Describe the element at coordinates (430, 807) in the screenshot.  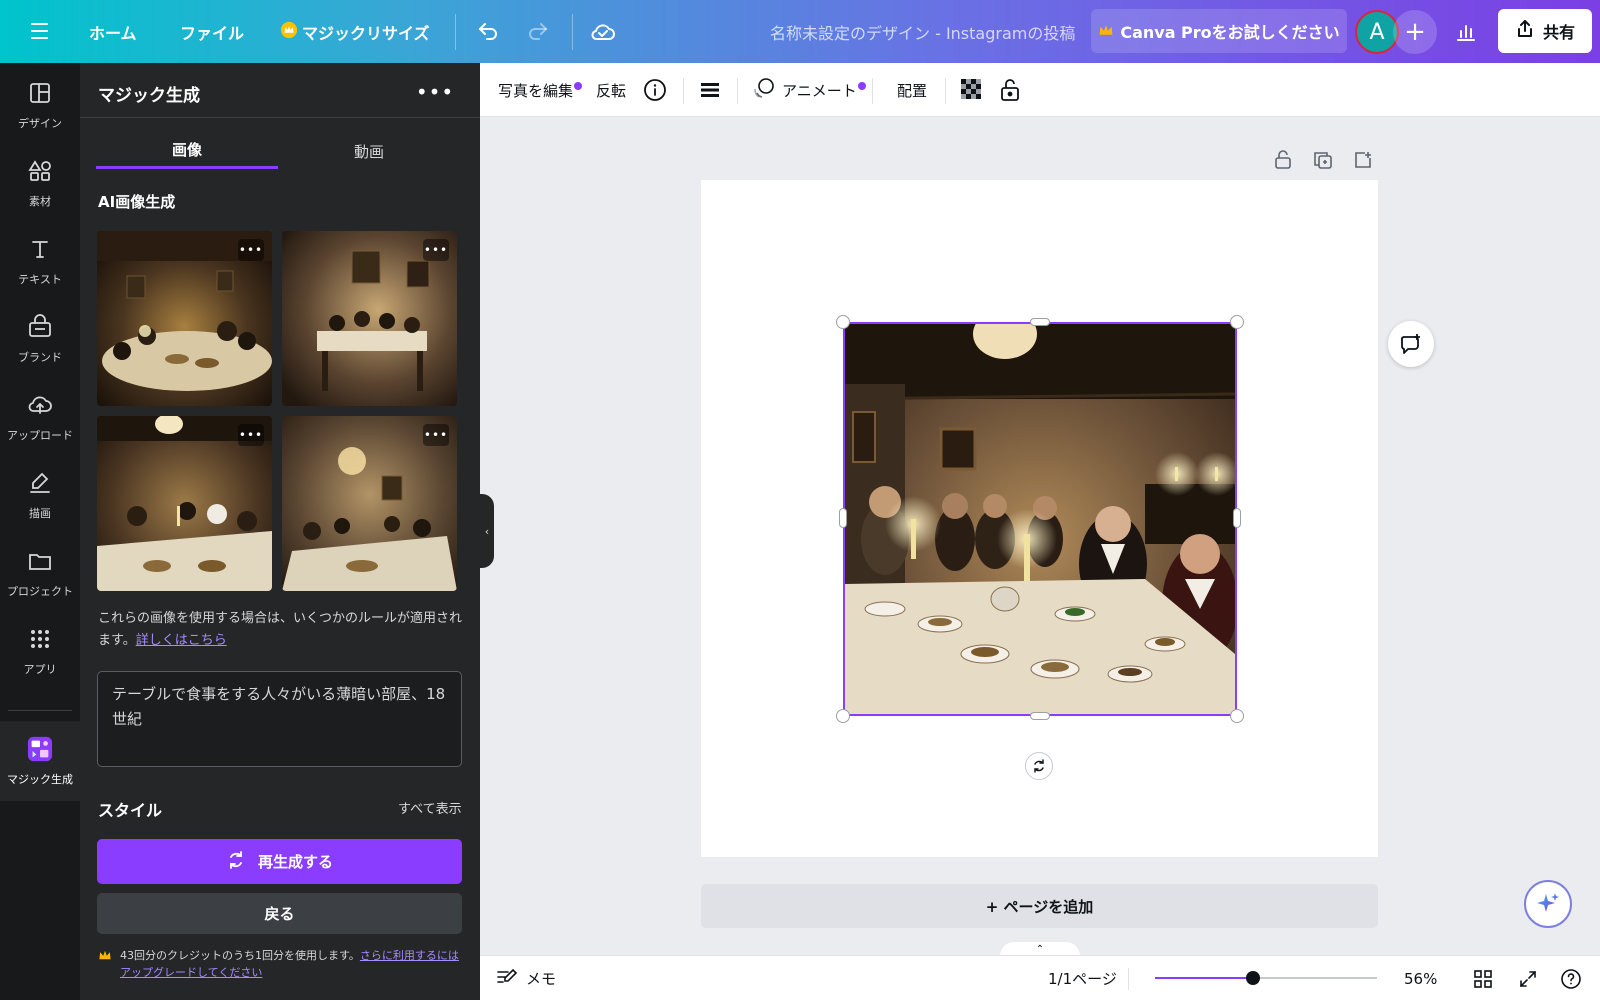
I see `show-all-styles-link: すべて表示` at that location.